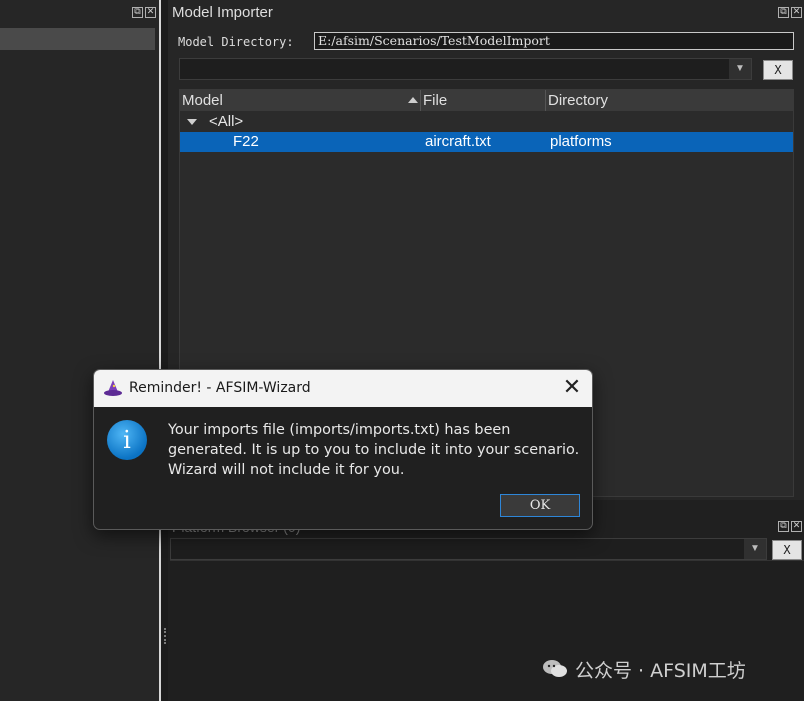  What do you see at coordinates (458, 141) in the screenshot?
I see `file-cell: aircraft.txt` at bounding box center [458, 141].